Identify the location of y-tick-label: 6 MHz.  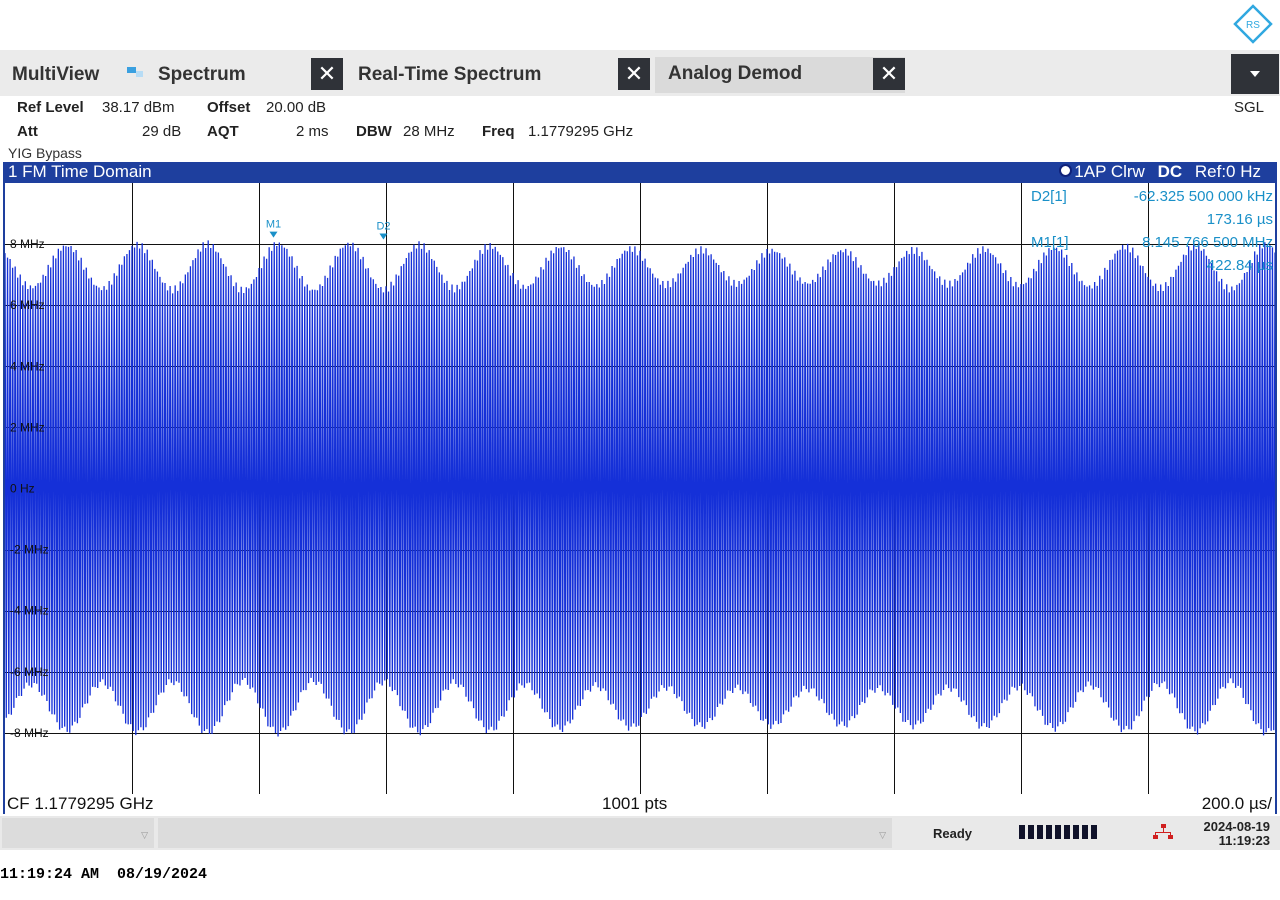
(27, 305).